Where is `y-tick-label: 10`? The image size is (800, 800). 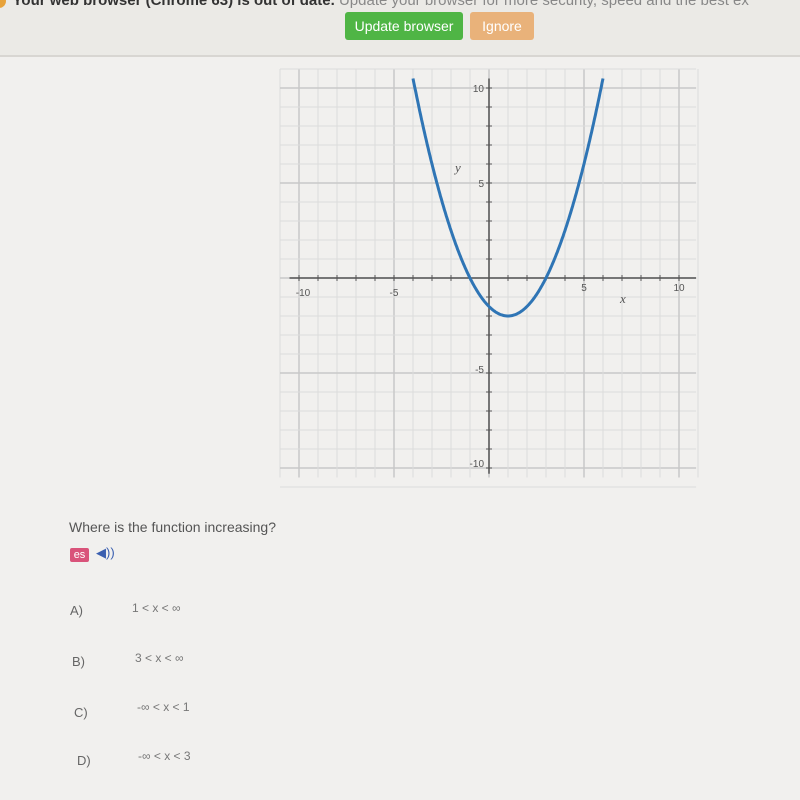 y-tick-label: 10 is located at coordinates (479, 89).